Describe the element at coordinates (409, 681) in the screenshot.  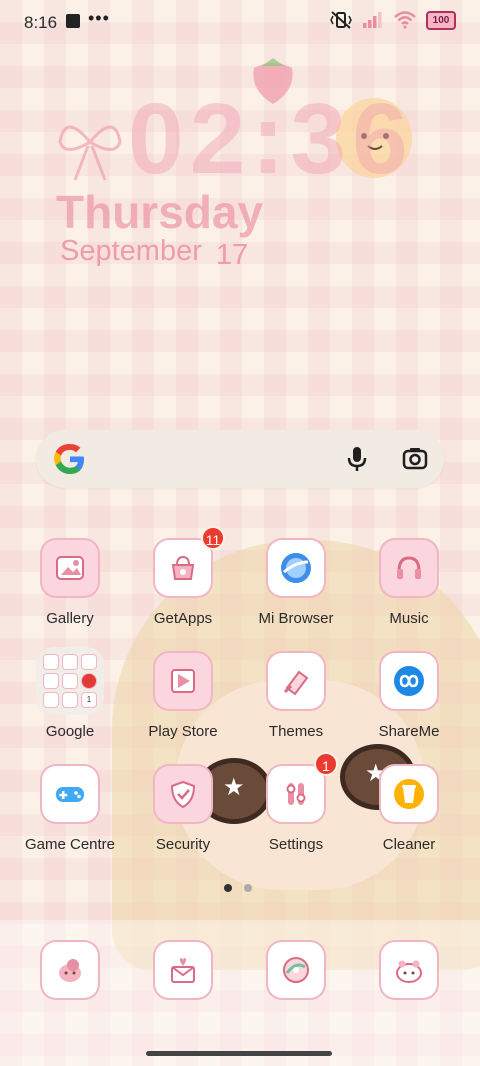
I see `shareme-icon` at that location.